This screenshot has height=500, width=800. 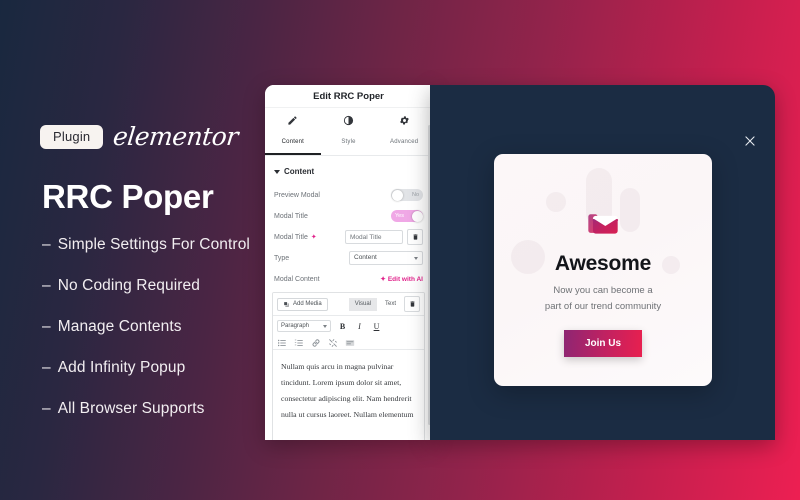 I want to click on tab-style: Style, so click(x=349, y=131).